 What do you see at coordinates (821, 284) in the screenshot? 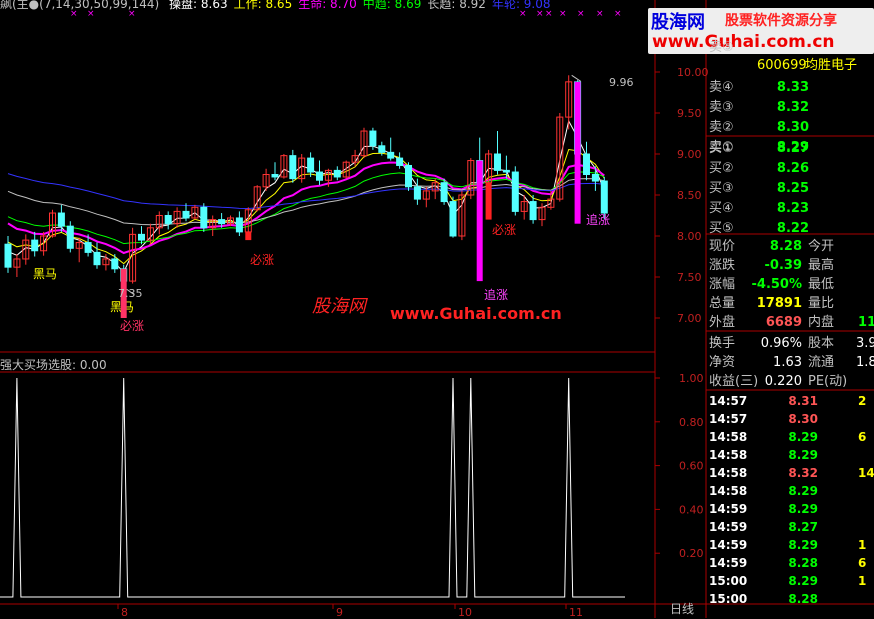
I see `stat-zuidi-label: 最低` at bounding box center [821, 284].